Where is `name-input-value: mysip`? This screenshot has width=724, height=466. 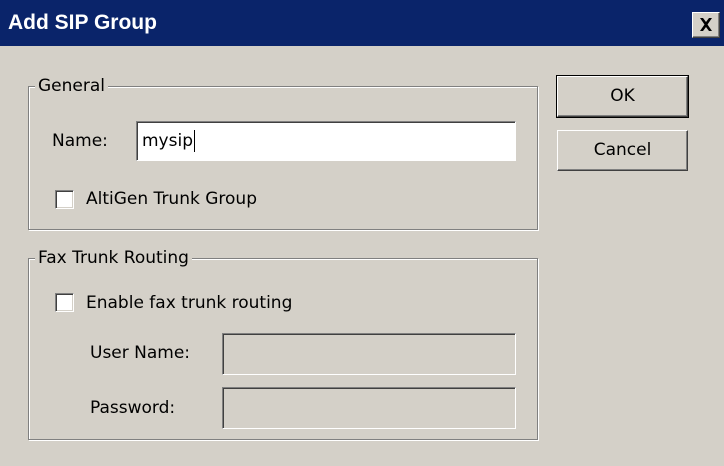
name-input-value: mysip is located at coordinates (167, 141).